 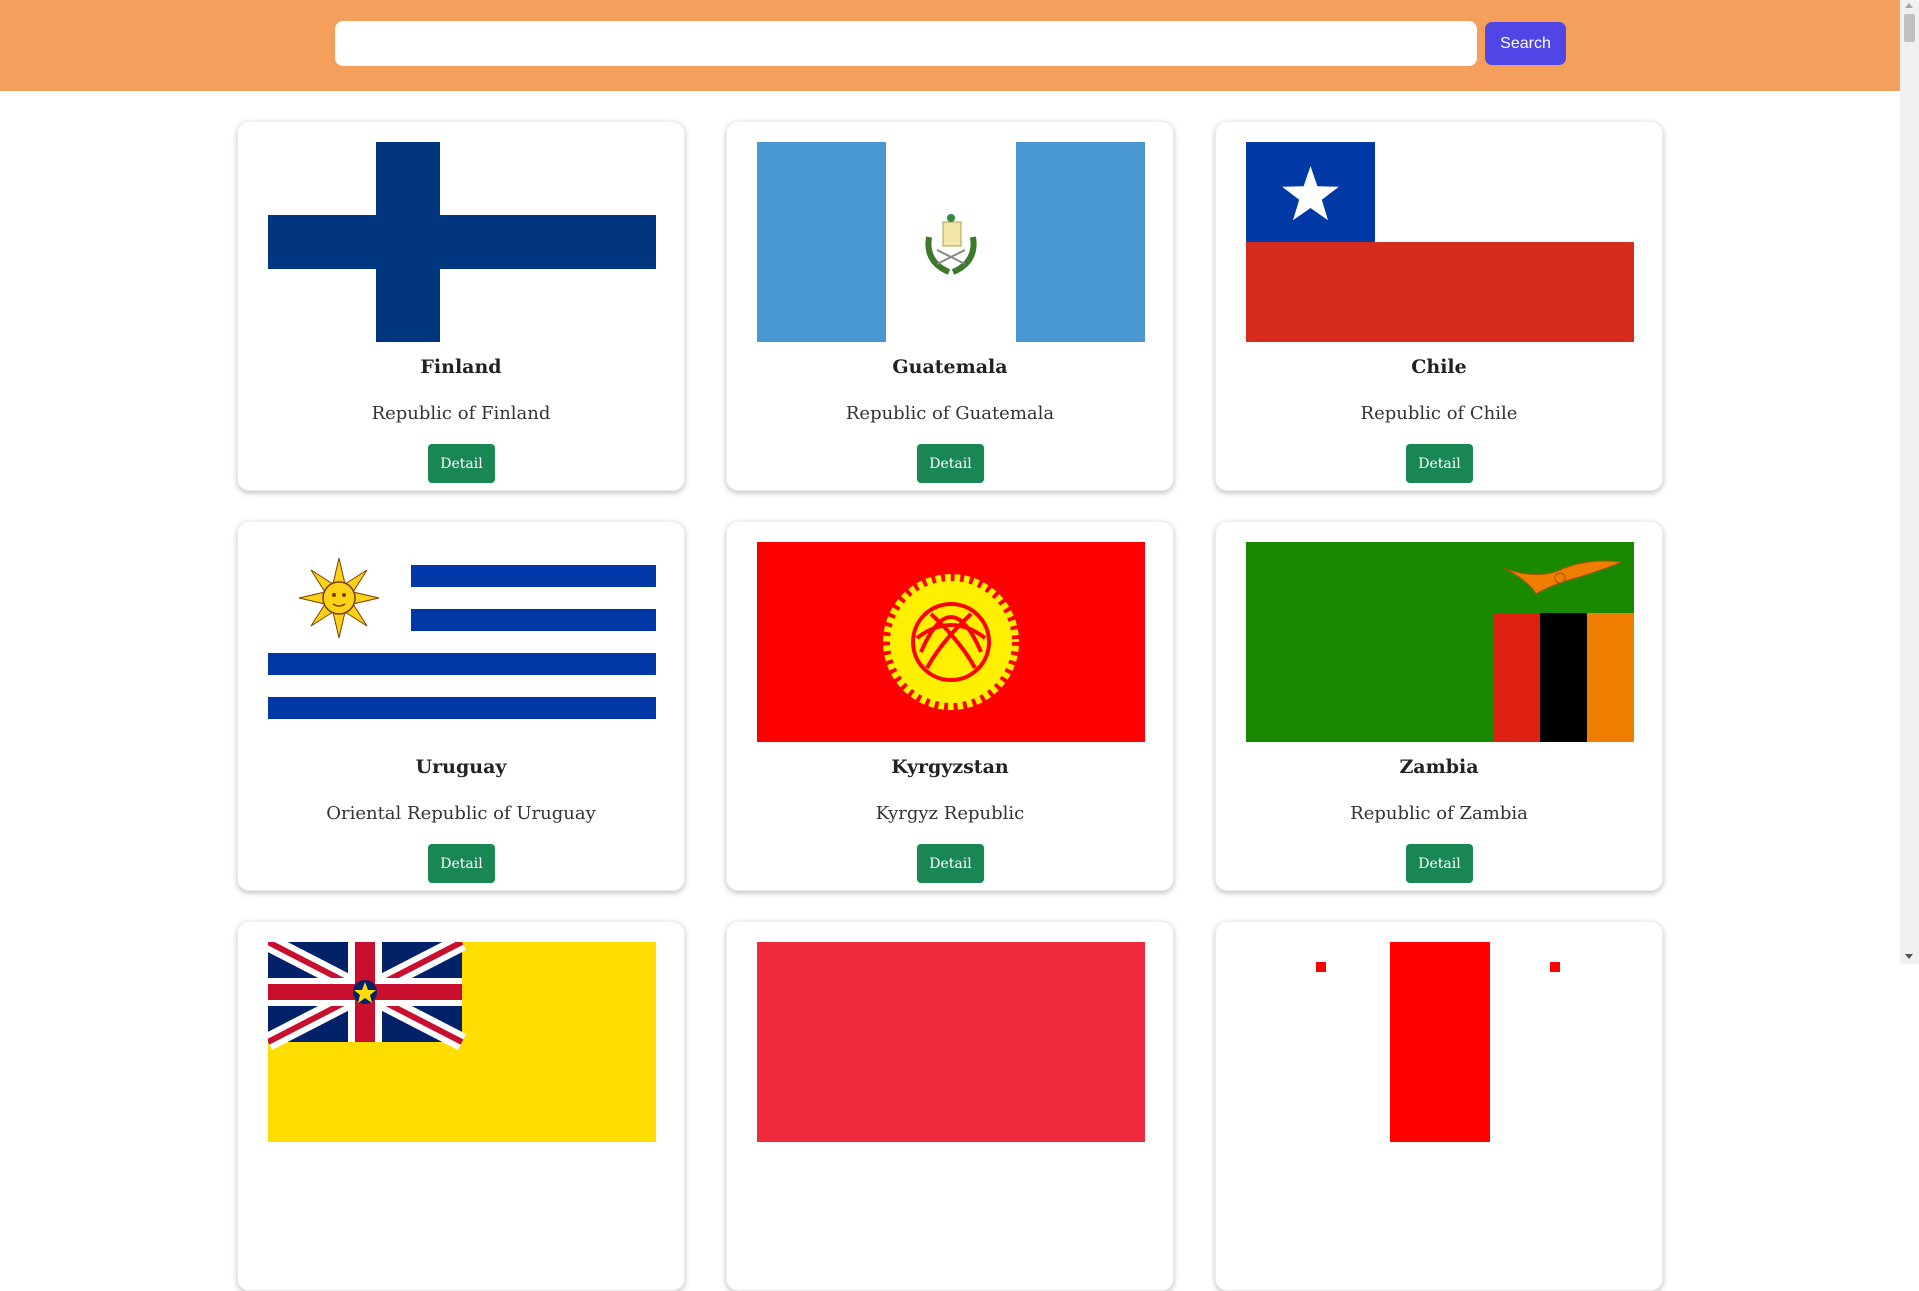 What do you see at coordinates (462, 642) in the screenshot?
I see `uruguay-flag-icon` at bounding box center [462, 642].